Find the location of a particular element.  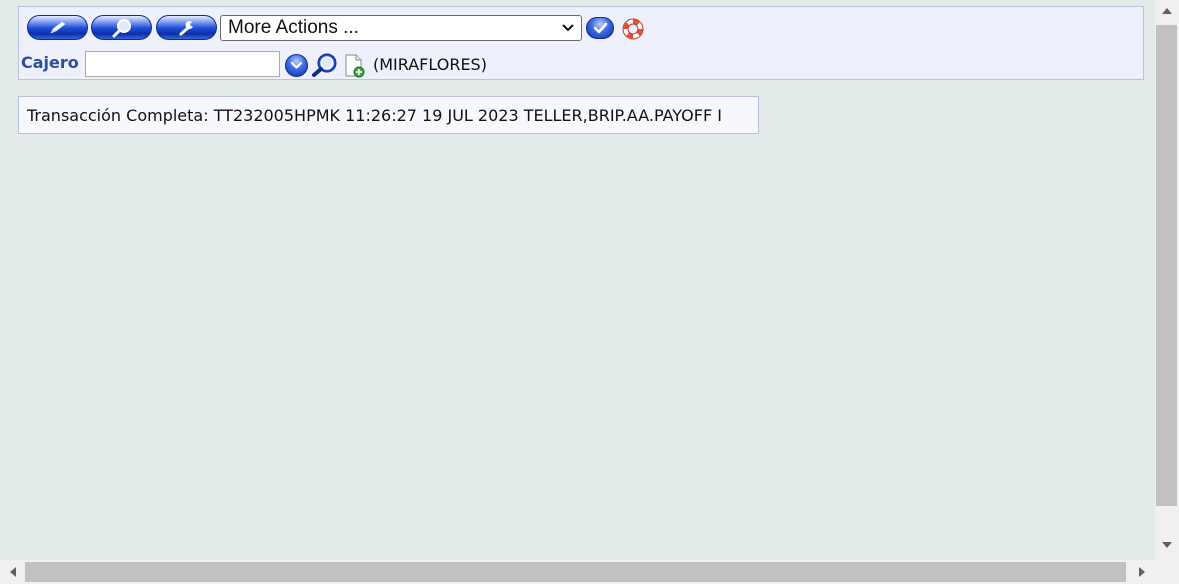

edit-button is located at coordinates (57, 27).